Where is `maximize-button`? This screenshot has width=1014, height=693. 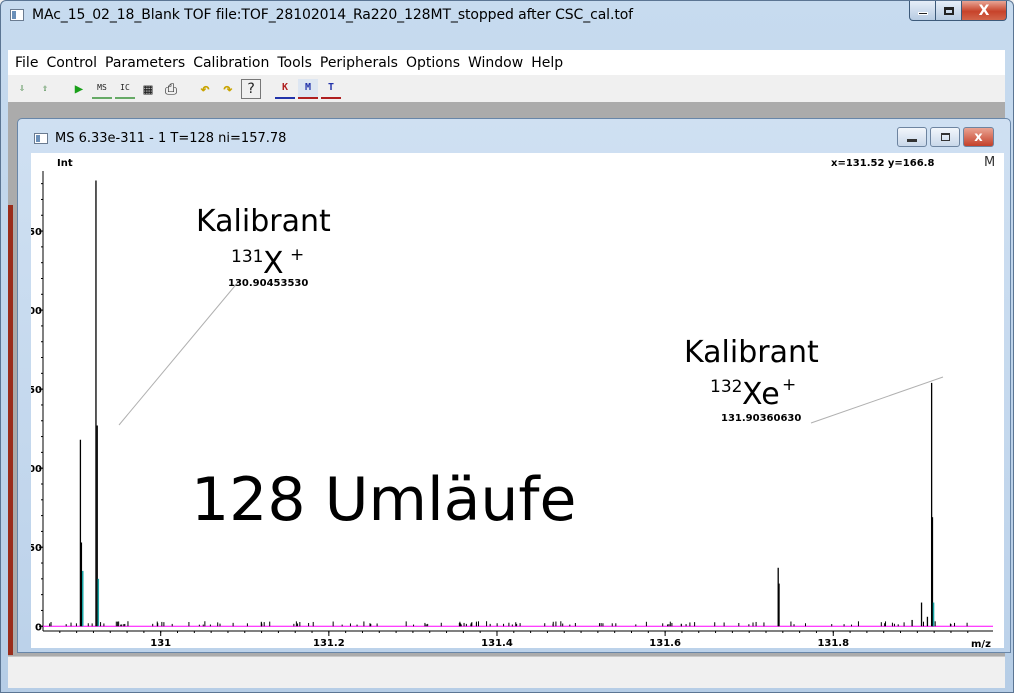 maximize-button is located at coordinates (949, 11).